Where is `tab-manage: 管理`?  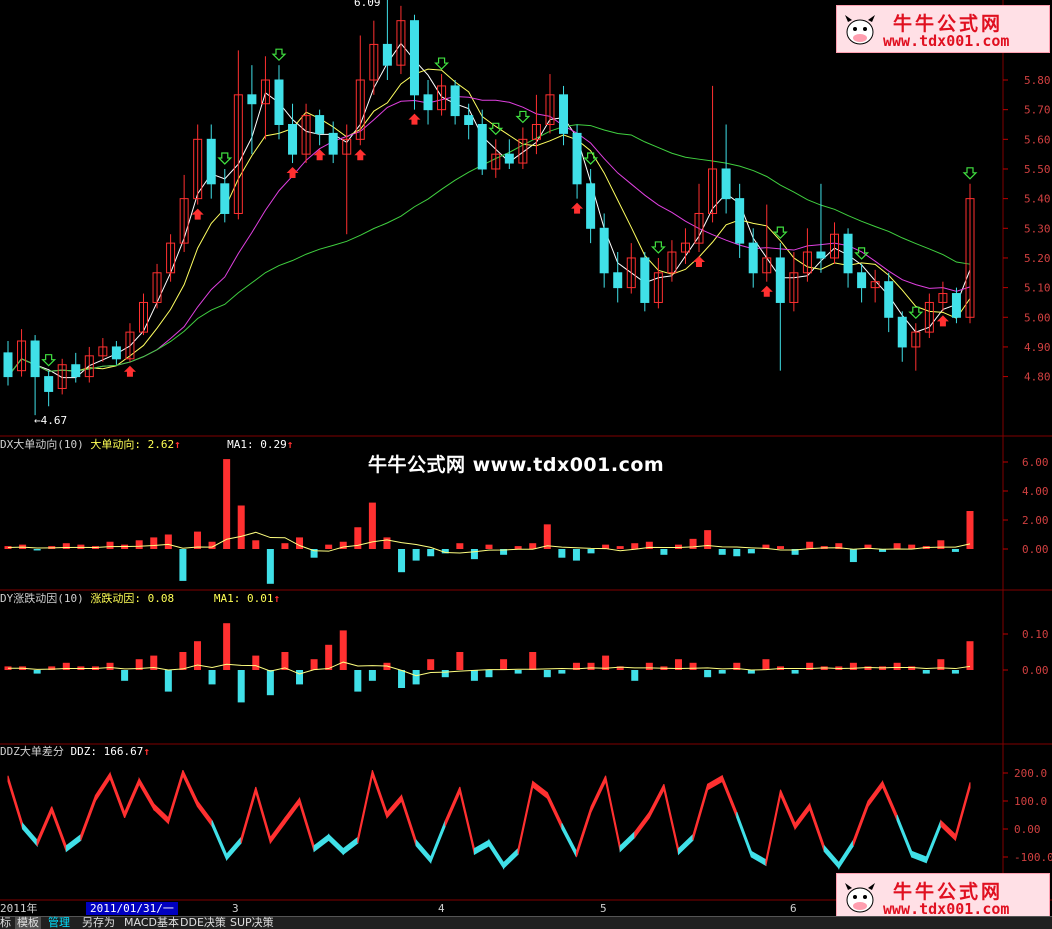 tab-manage: 管理 is located at coordinates (59, 923).